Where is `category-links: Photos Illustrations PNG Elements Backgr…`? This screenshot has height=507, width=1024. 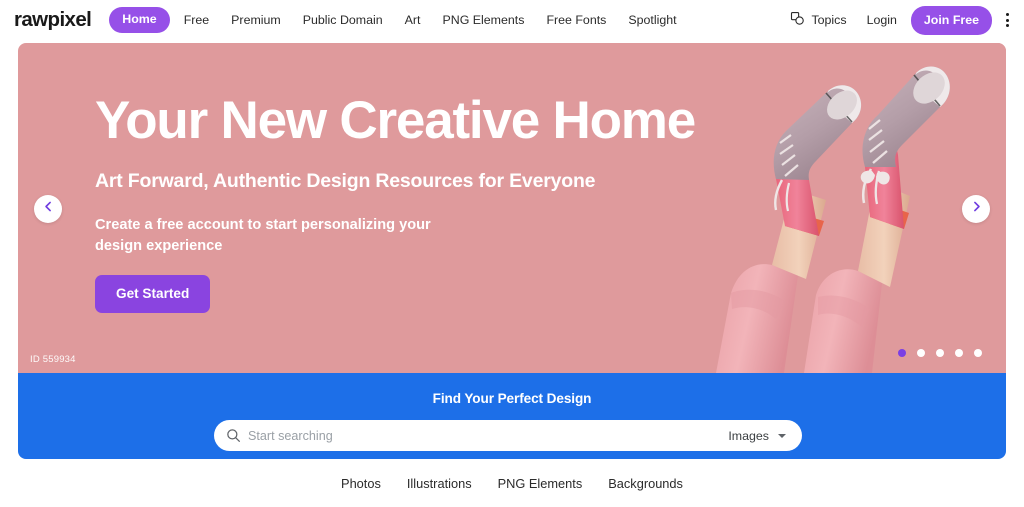
category-links: Photos Illustrations PNG Elements Backgr… is located at coordinates (512, 483).